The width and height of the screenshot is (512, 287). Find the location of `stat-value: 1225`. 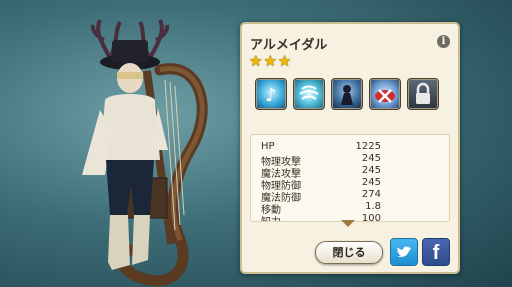

stat-value: 1225 is located at coordinates (368, 146).